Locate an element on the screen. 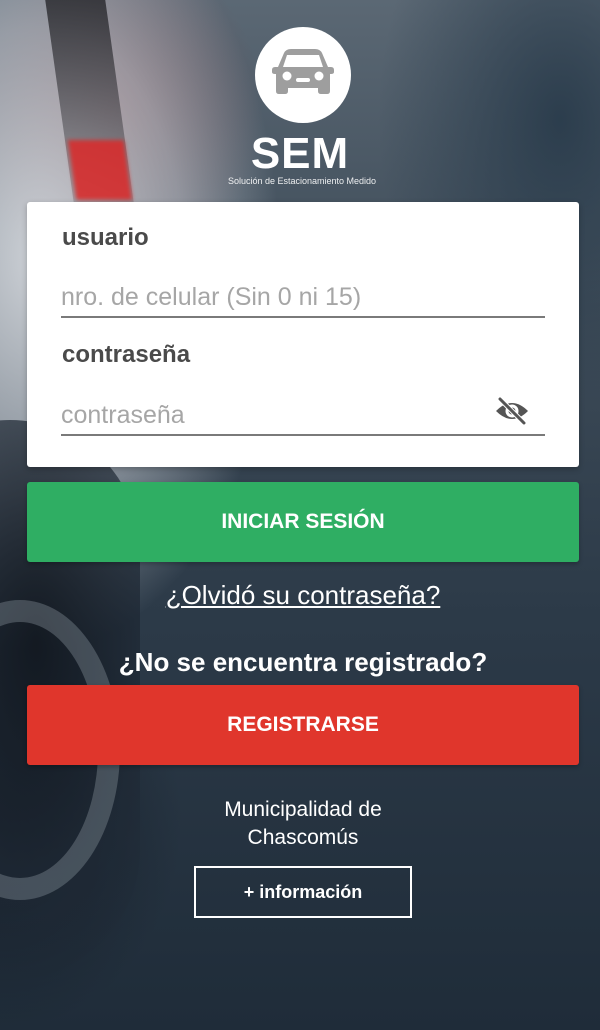  eye-off-icon is located at coordinates (512, 413).